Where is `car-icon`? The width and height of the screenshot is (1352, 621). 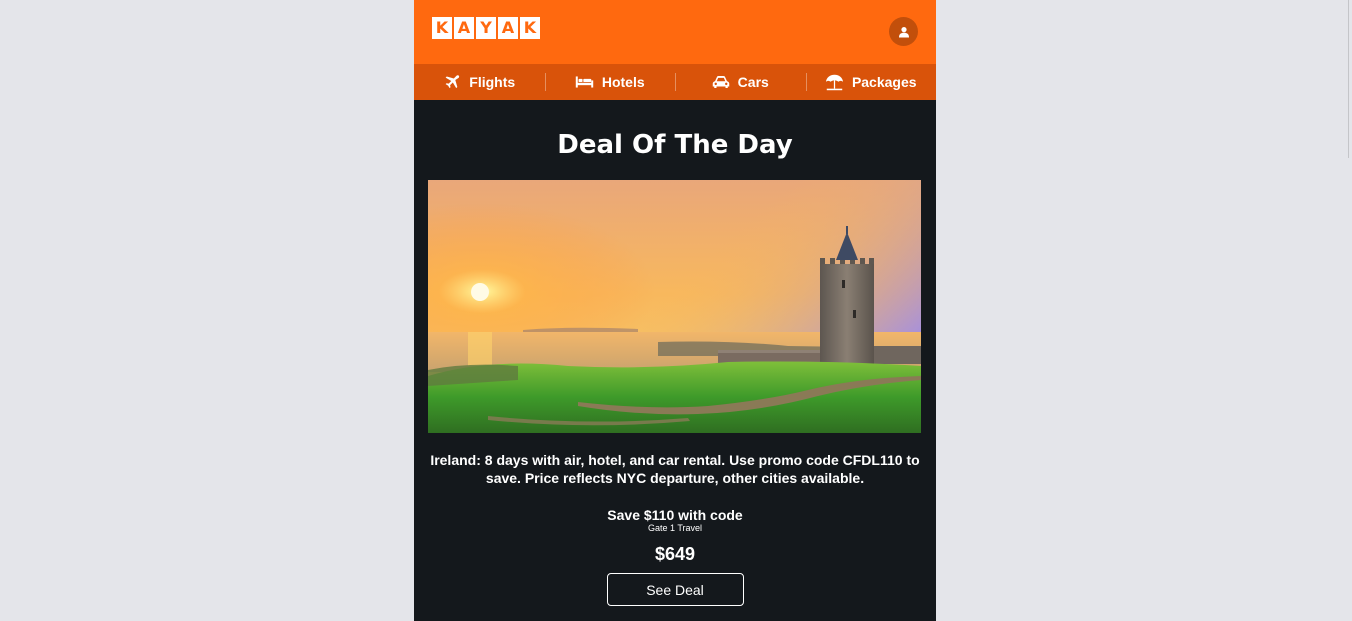
car-icon is located at coordinates (720, 82).